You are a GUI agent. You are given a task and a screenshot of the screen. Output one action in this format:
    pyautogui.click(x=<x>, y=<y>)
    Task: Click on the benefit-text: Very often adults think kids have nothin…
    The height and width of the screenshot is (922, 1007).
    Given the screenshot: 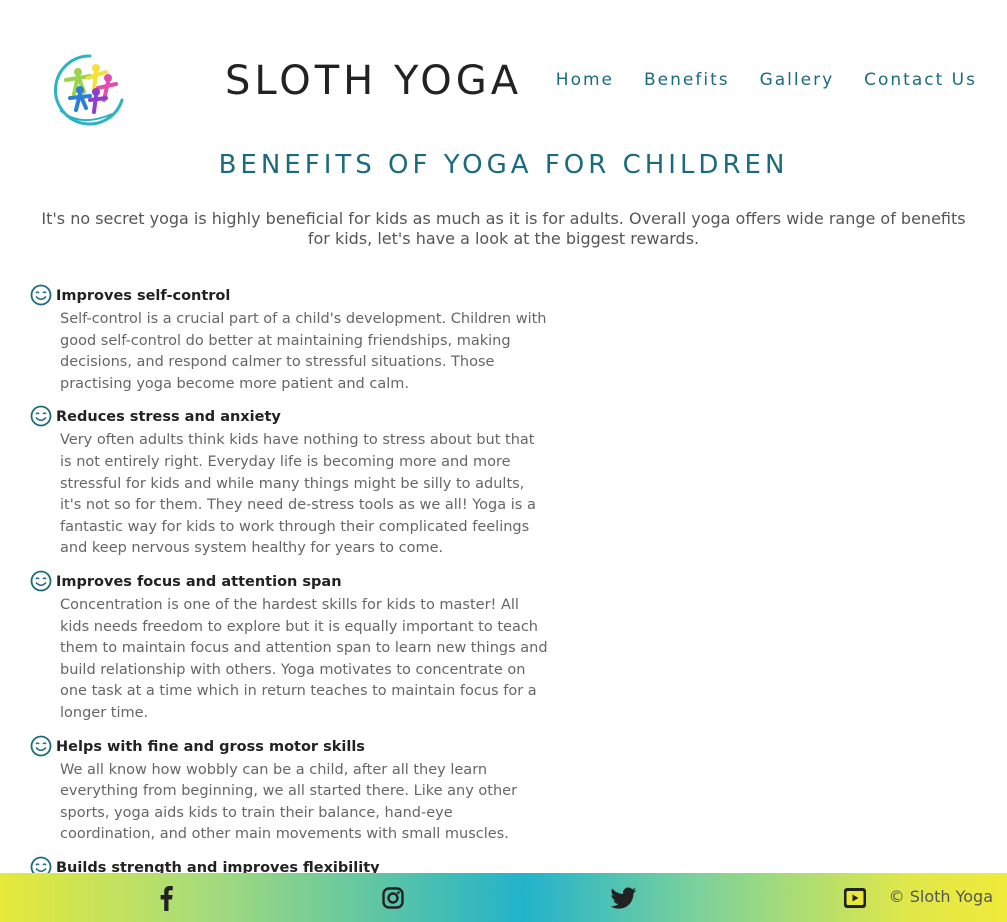 What is the action you would take?
    pyautogui.click(x=298, y=494)
    